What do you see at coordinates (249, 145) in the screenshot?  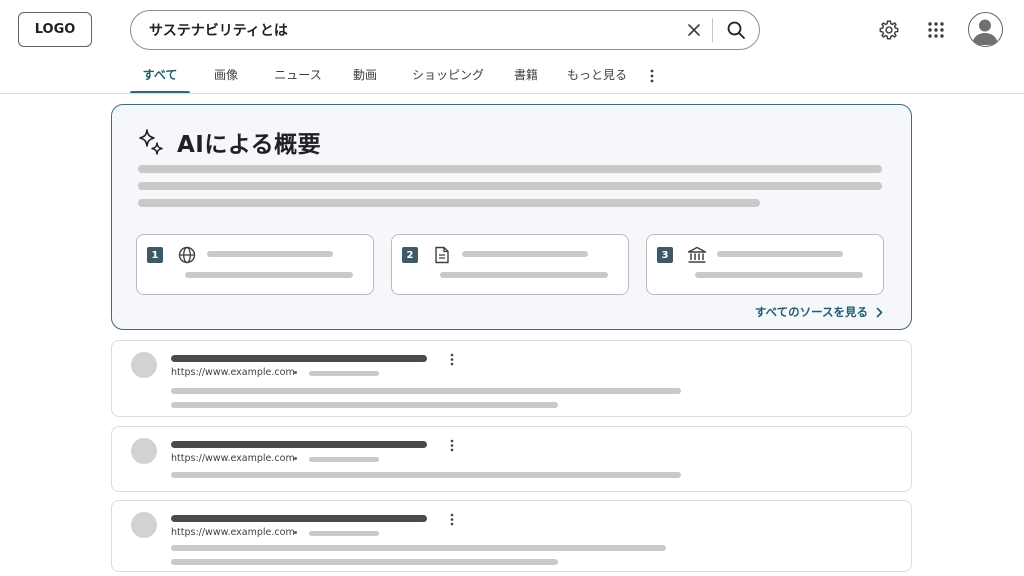 I see `ai-overview-title: AIによる概要` at bounding box center [249, 145].